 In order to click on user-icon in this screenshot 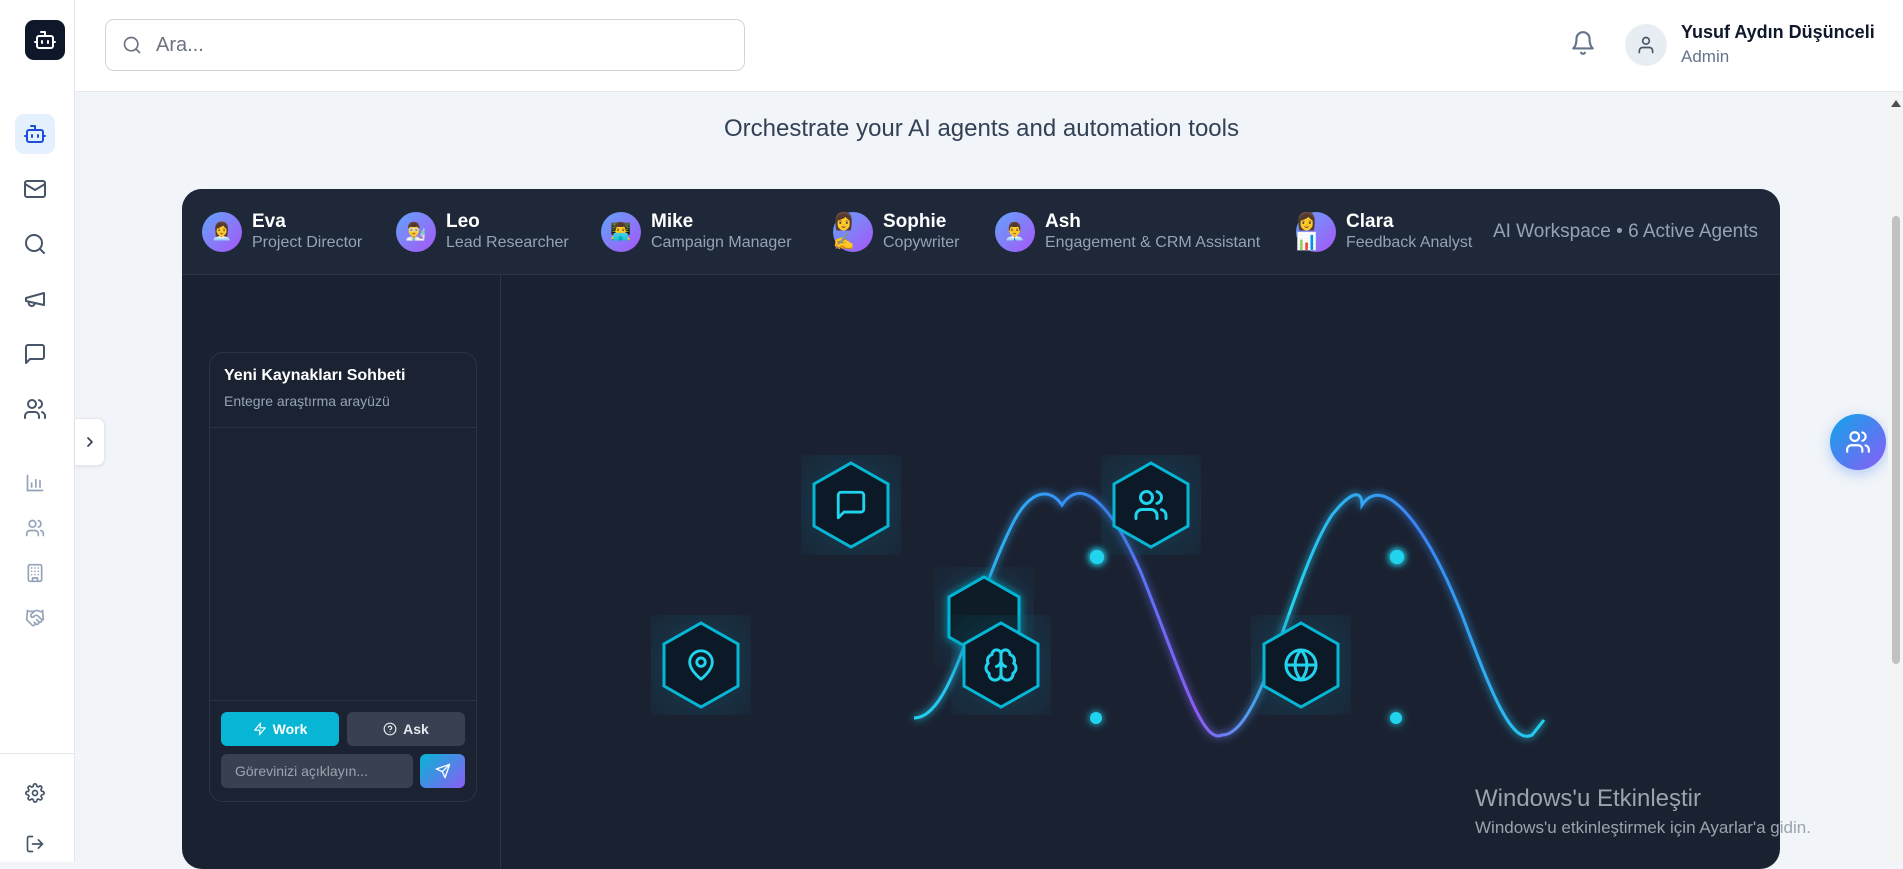, I will do `click(1646, 45)`.